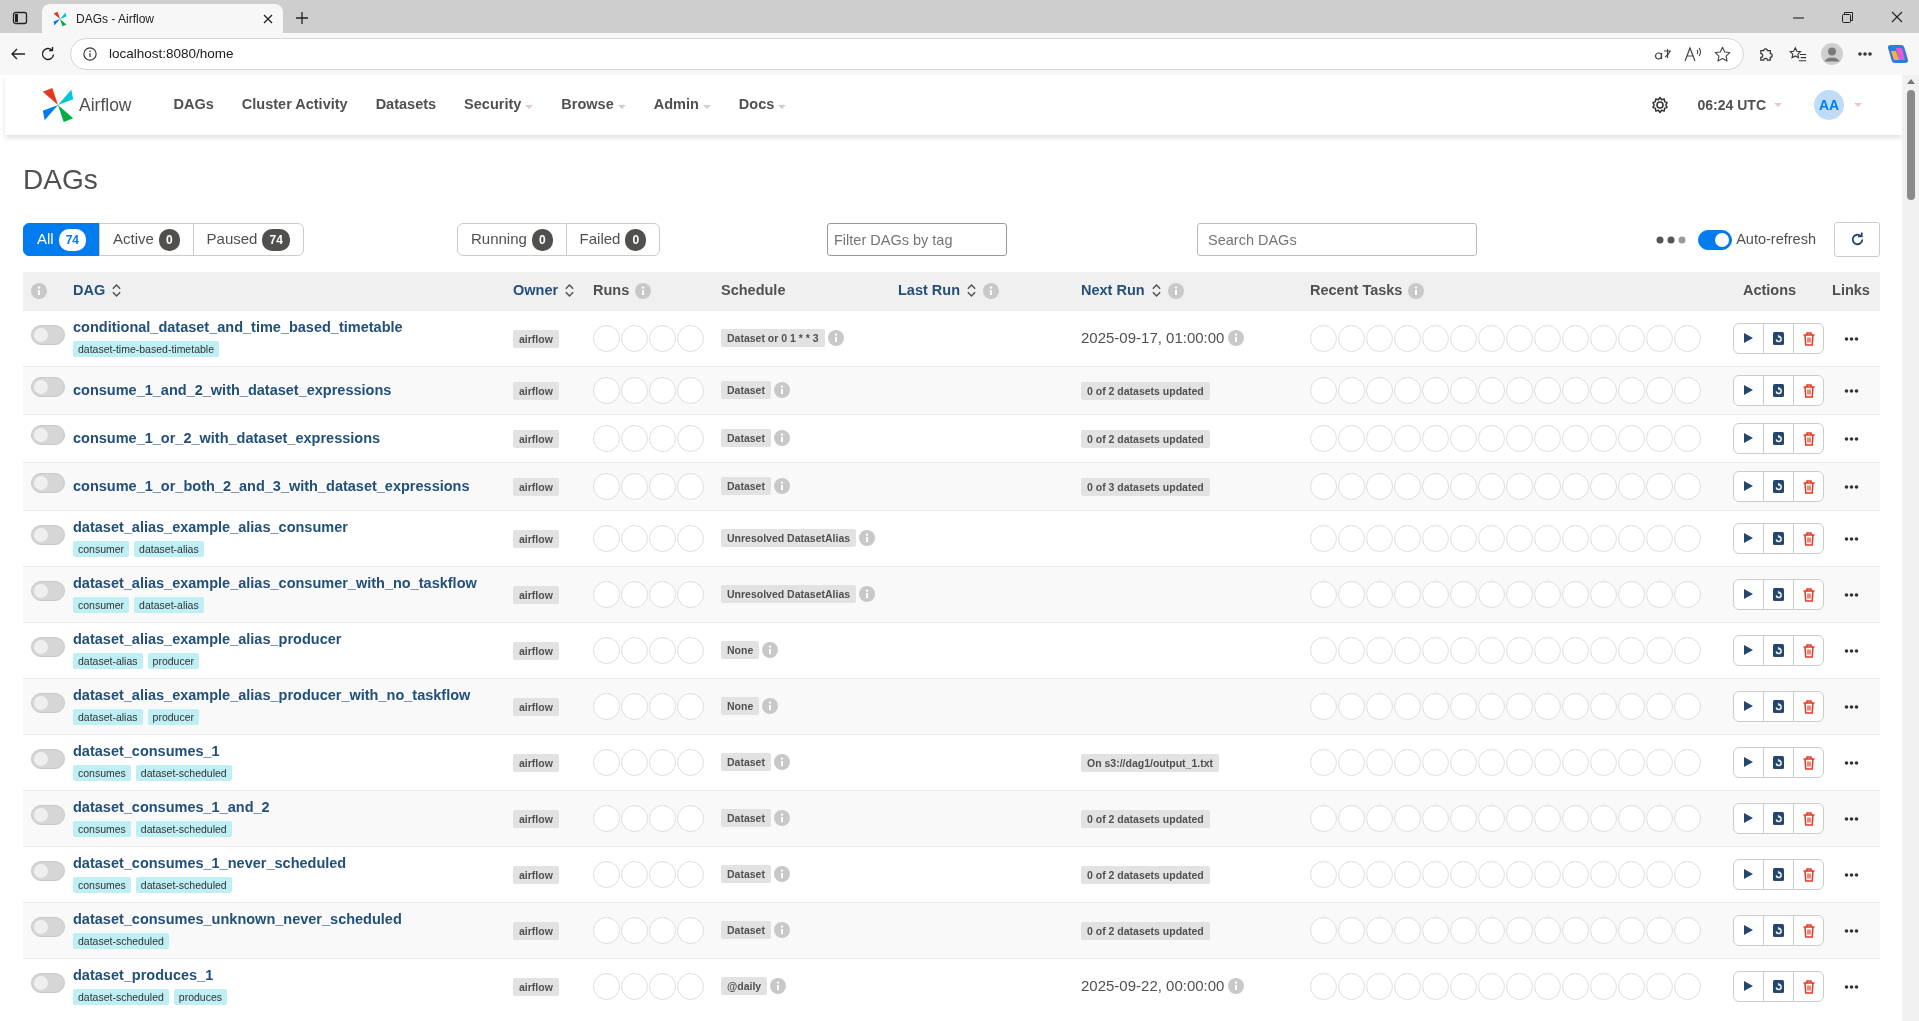 The width and height of the screenshot is (1919, 1021). Describe the element at coordinates (89, 290) in the screenshot. I see `column-header: DAG` at that location.